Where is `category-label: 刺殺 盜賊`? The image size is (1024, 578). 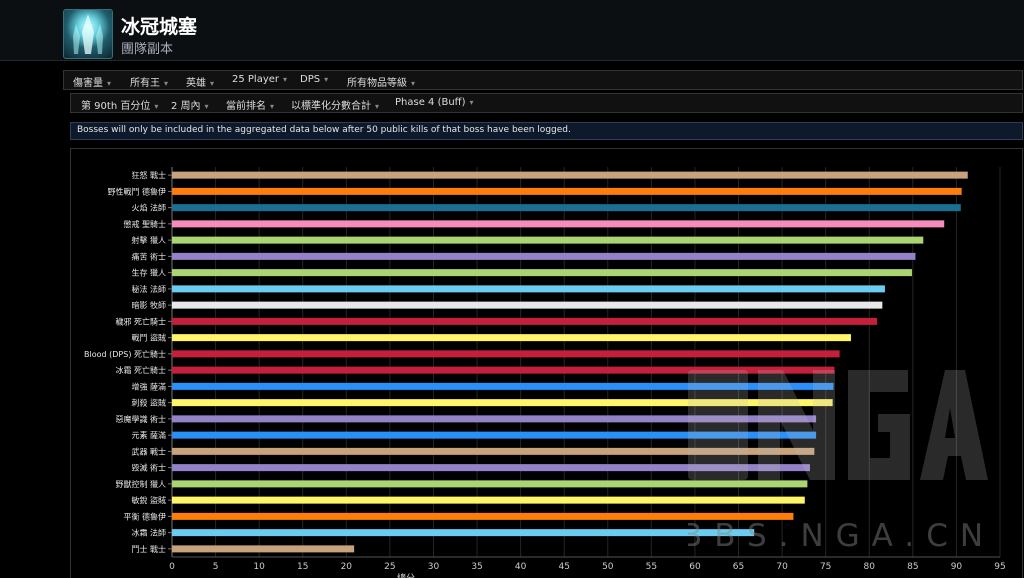 category-label: 刺殺 盜賊 is located at coordinates (148, 403).